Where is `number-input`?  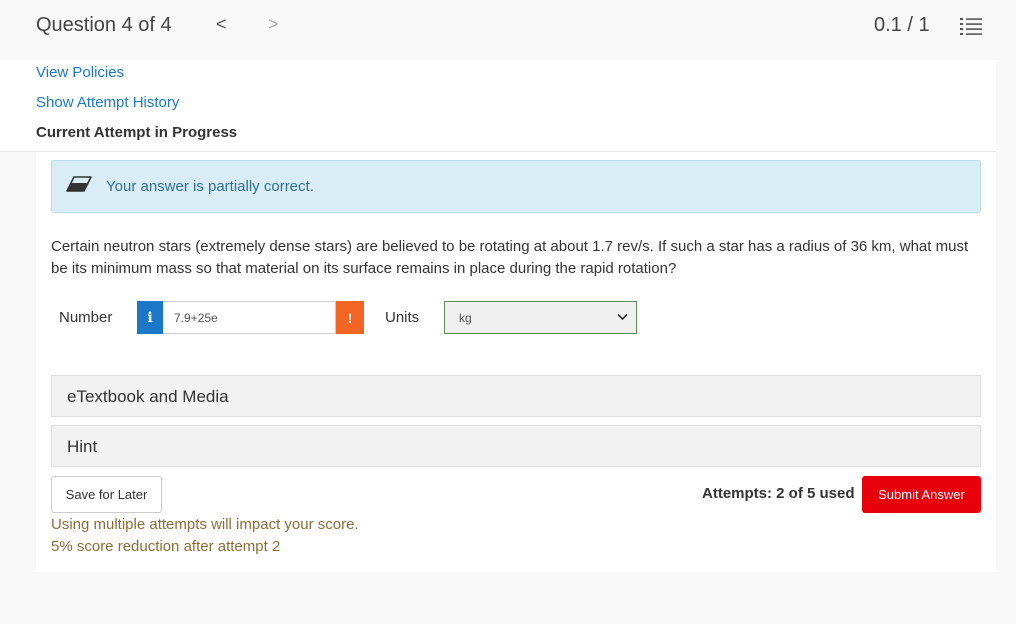 number-input is located at coordinates (249, 317).